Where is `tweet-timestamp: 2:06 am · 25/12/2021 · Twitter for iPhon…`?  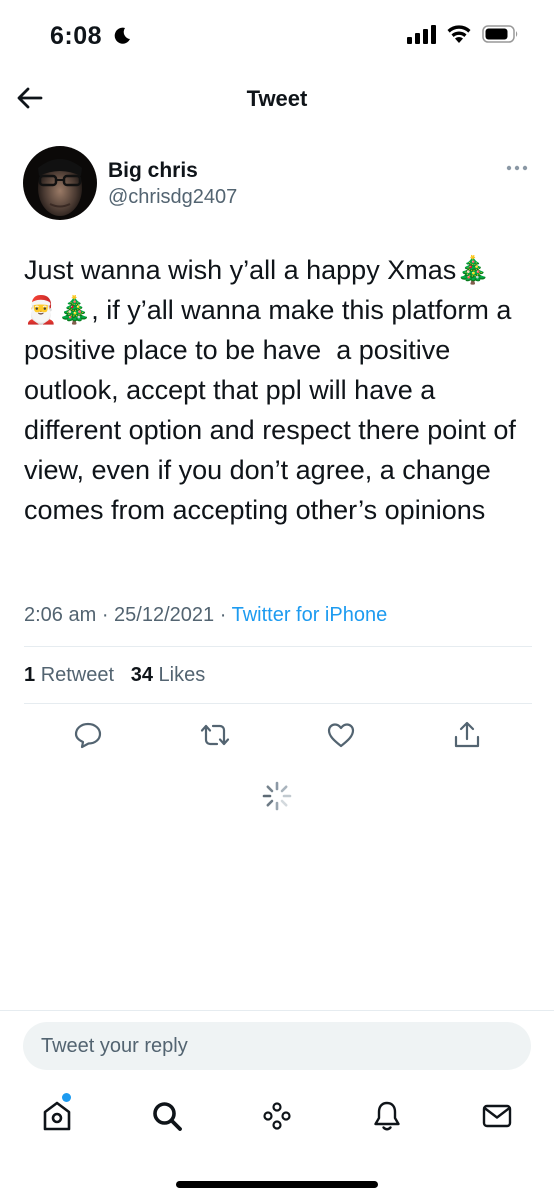 tweet-timestamp: 2:06 am · 25/12/2021 · Twitter for iPhon… is located at coordinates (205, 615).